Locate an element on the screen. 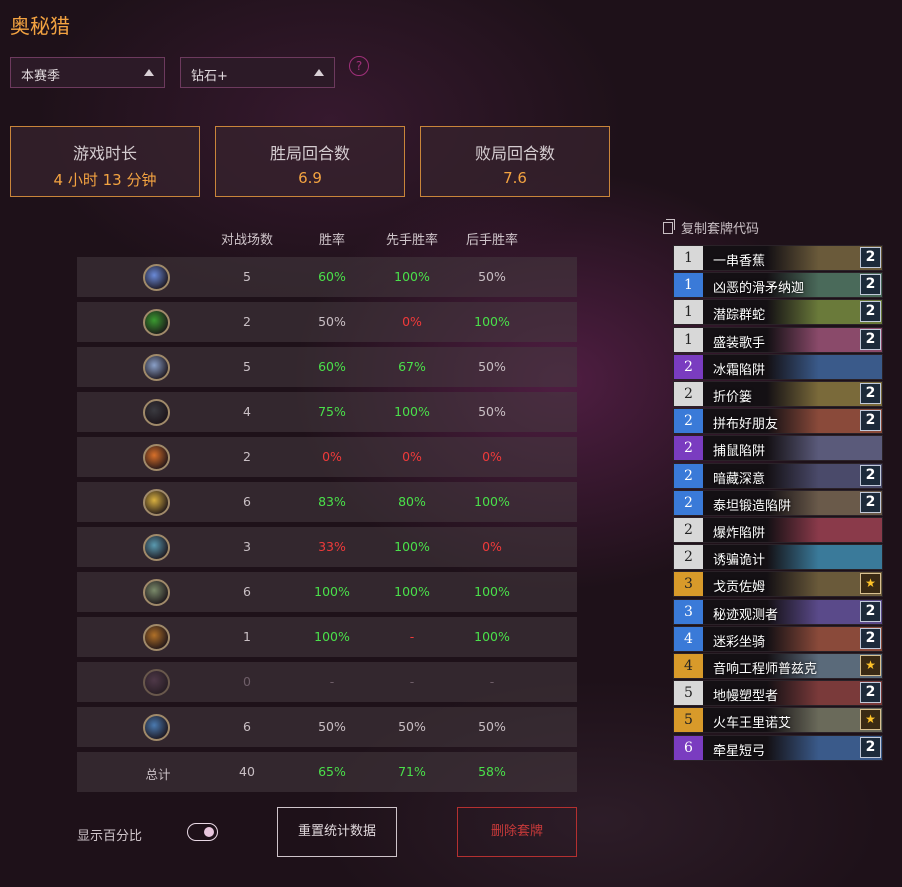  stat-value: 7.6 is located at coordinates (515, 178).